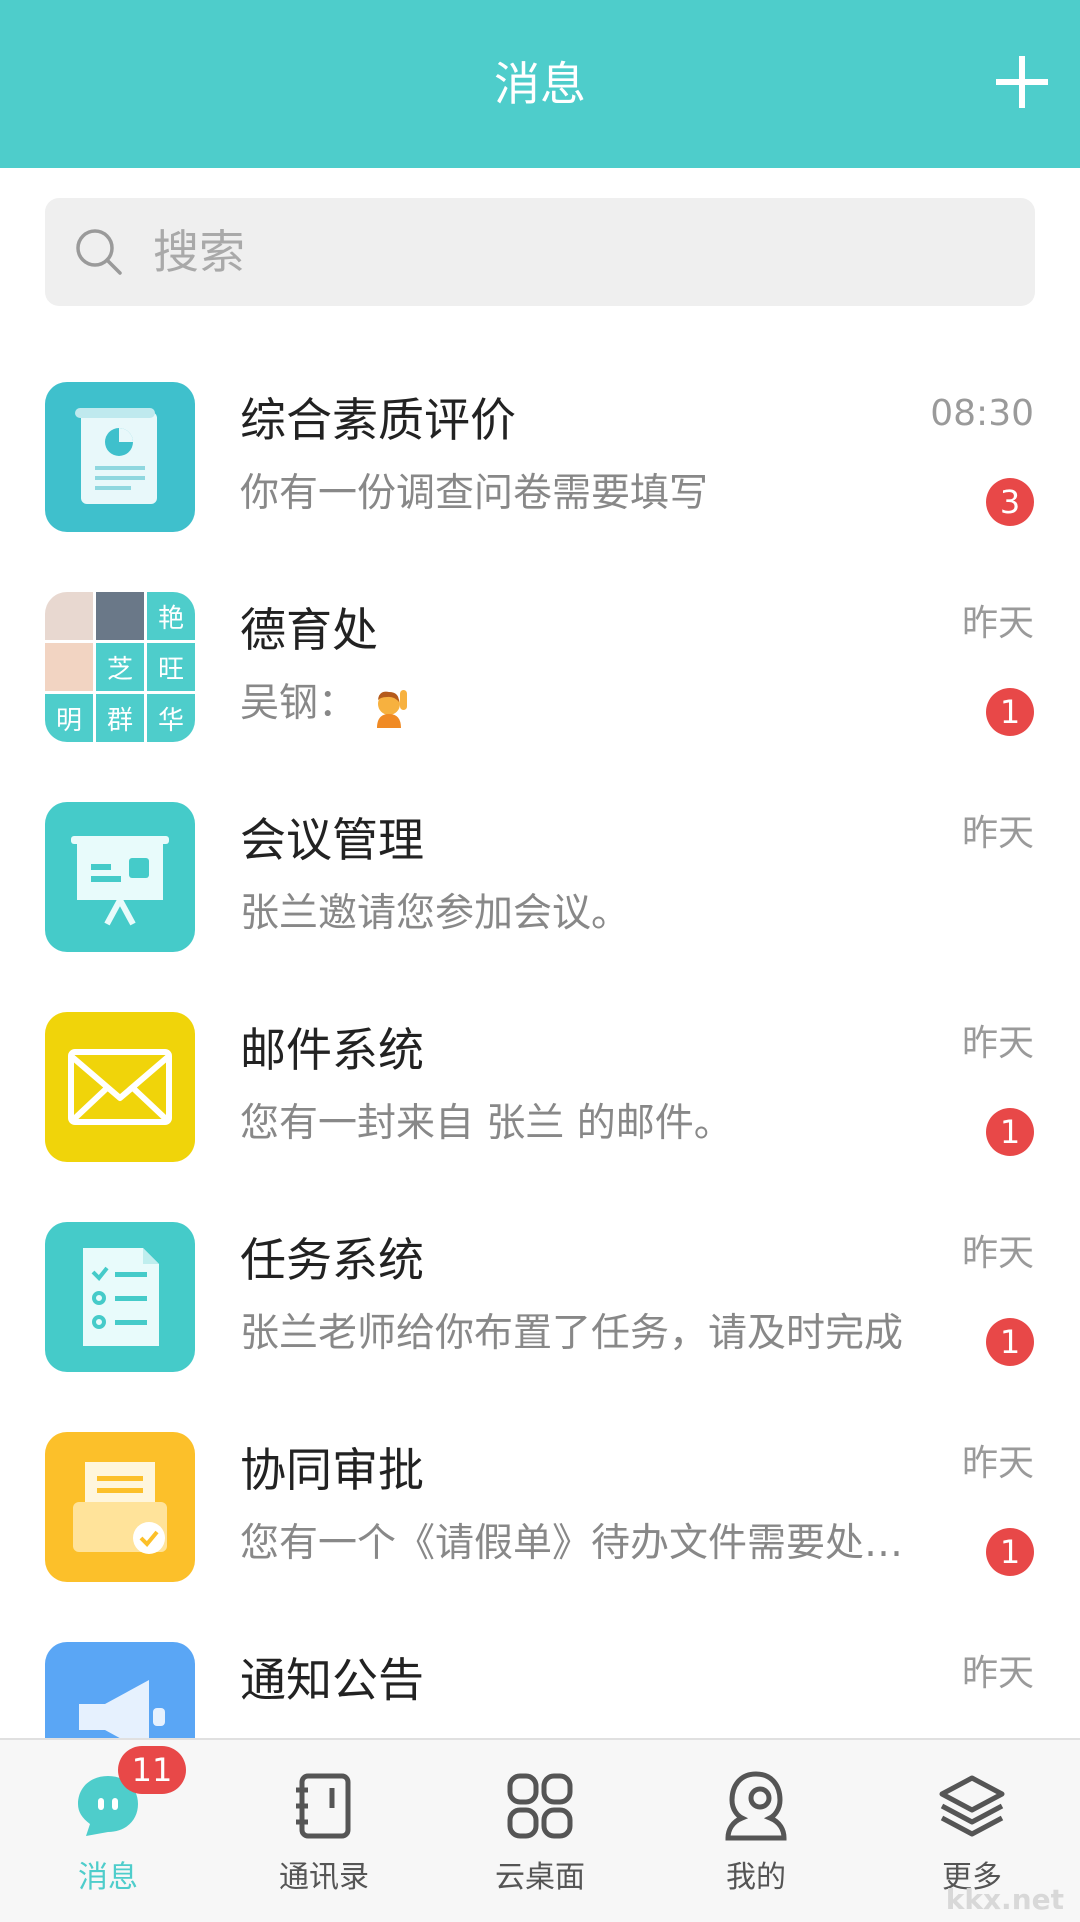 The height and width of the screenshot is (1922, 1080). What do you see at coordinates (171, 616) in the screenshot?
I see `member-initial: 艳` at bounding box center [171, 616].